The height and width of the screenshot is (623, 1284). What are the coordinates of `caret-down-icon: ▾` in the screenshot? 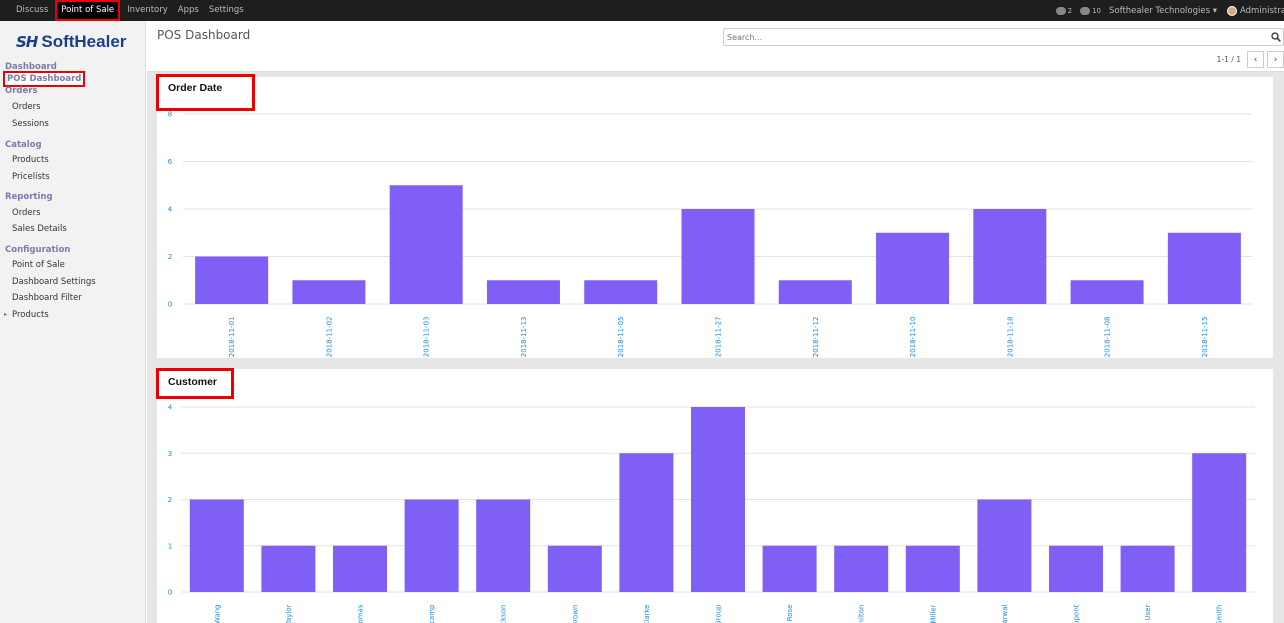 It's located at (1214, 10).